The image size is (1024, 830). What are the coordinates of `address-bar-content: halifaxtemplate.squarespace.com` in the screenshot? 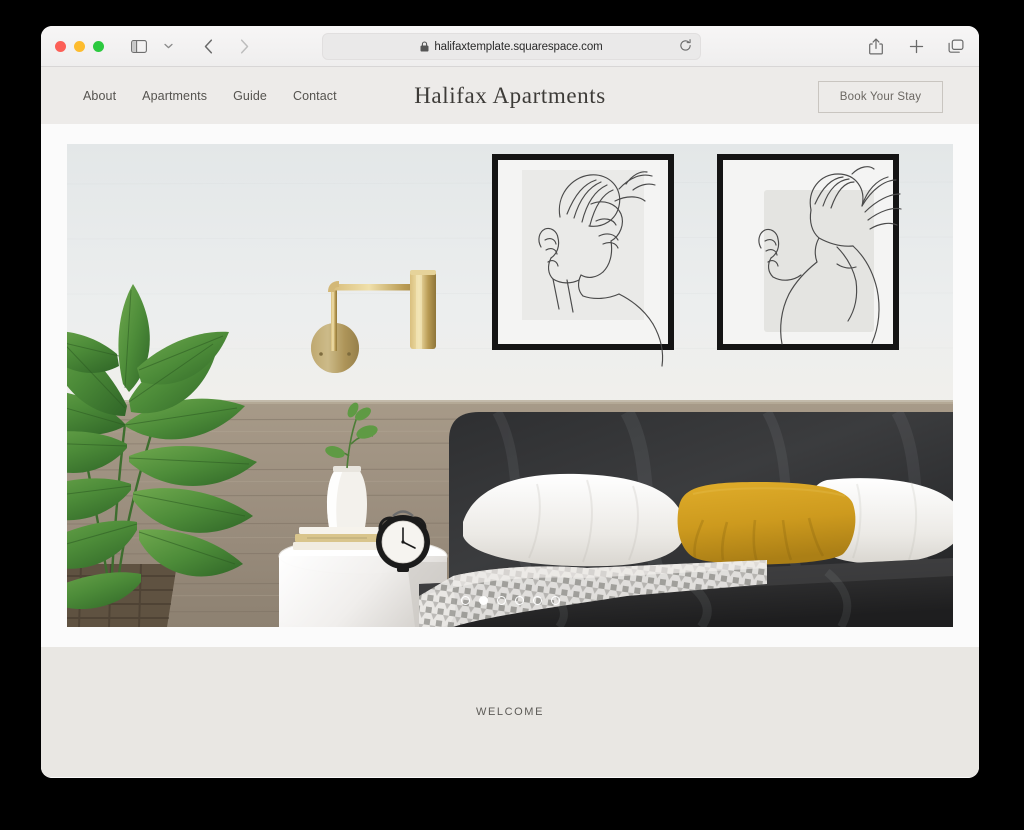 It's located at (511, 46).